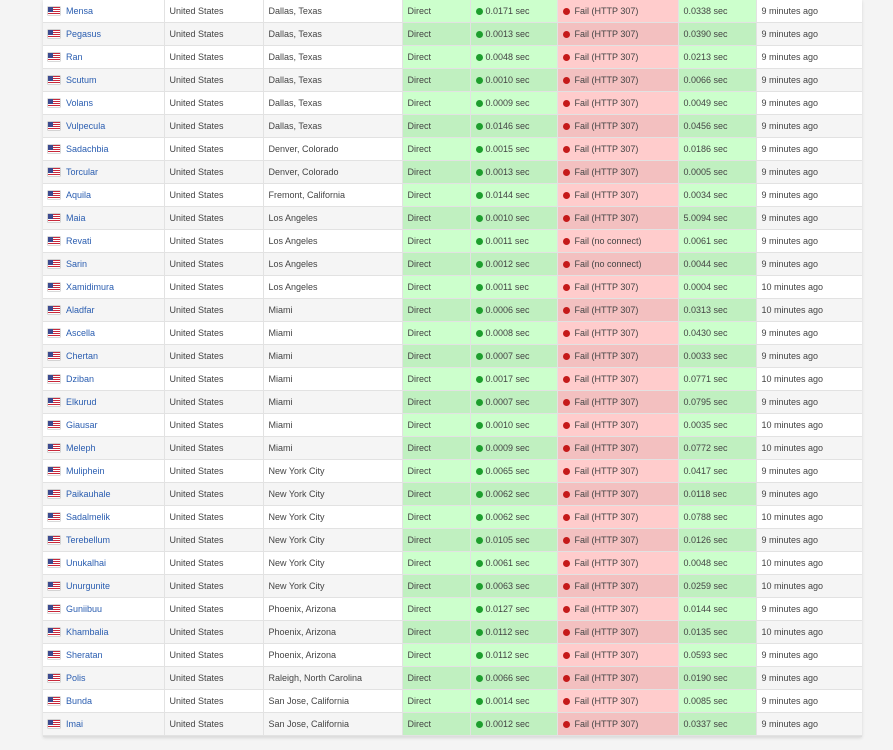 Image resolution: width=893 pixels, height=750 pixels. Describe the element at coordinates (333, 632) in the screenshot. I see `location-cell: Phoenix, Arizona` at that location.